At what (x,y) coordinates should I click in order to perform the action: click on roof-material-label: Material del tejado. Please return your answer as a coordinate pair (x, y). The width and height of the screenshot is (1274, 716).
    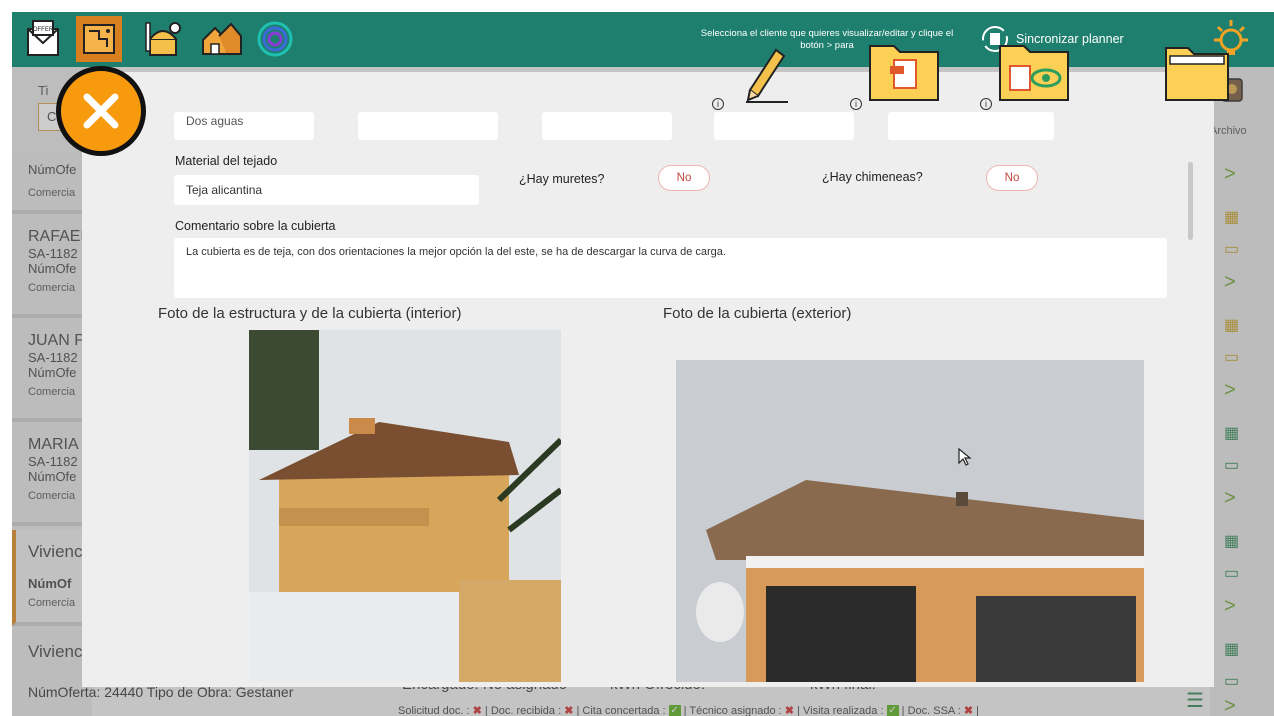
    Looking at the image, I should click on (226, 161).